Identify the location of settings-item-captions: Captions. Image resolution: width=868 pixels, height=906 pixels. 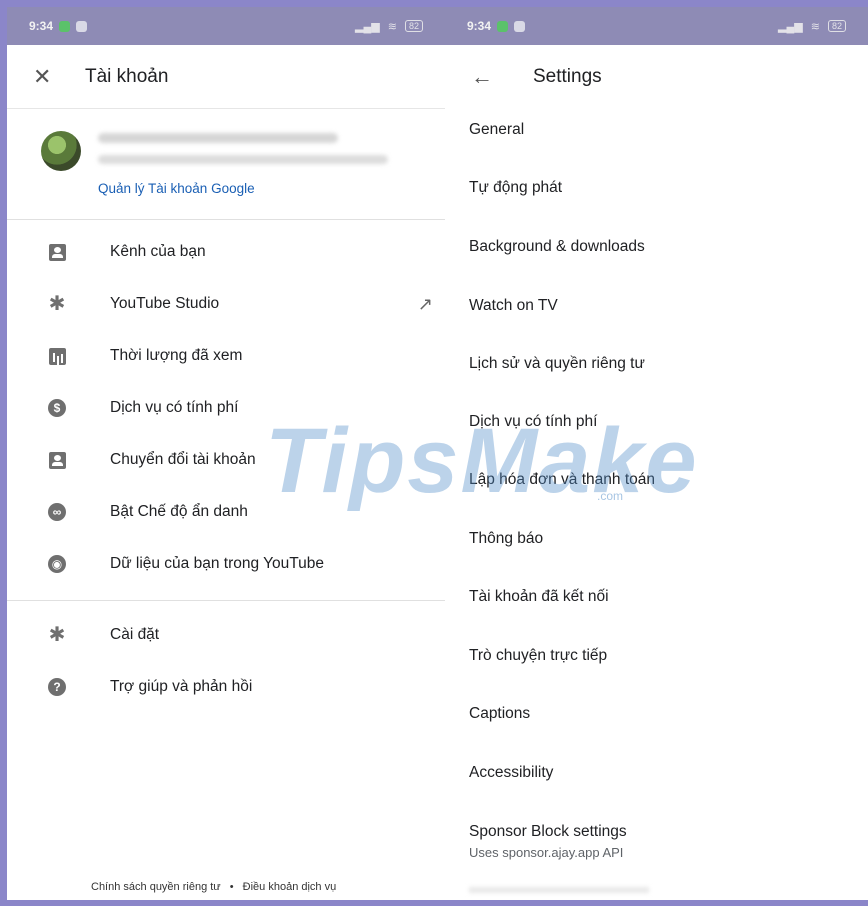
(499, 714).